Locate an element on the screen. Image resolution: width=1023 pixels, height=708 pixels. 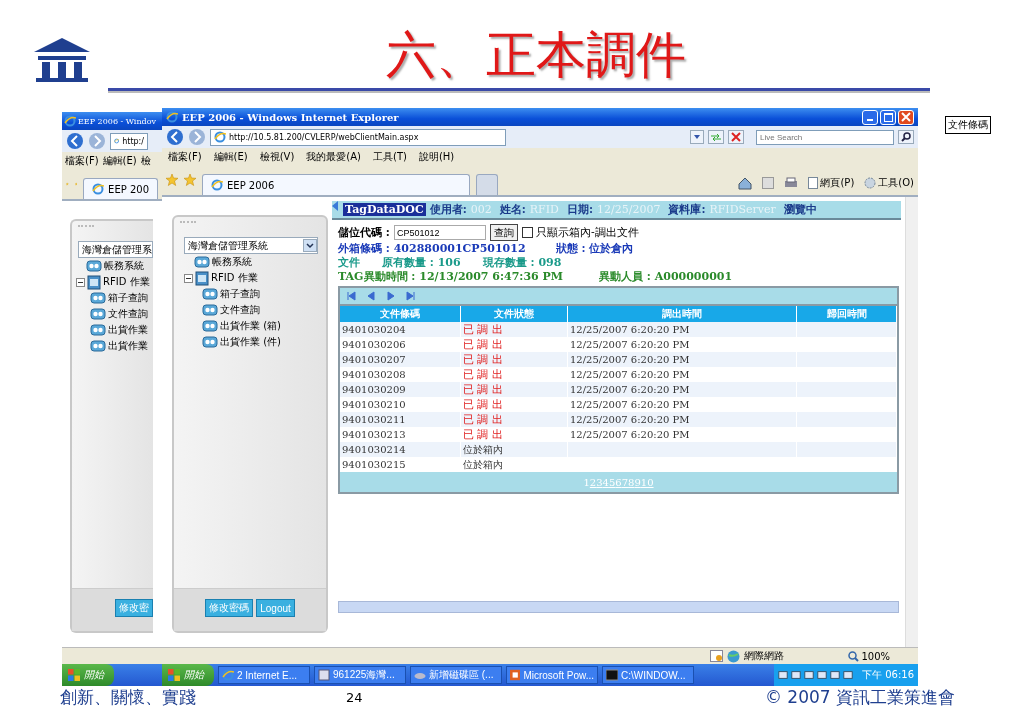
address-field: http:/ is located at coordinates (129, 141).